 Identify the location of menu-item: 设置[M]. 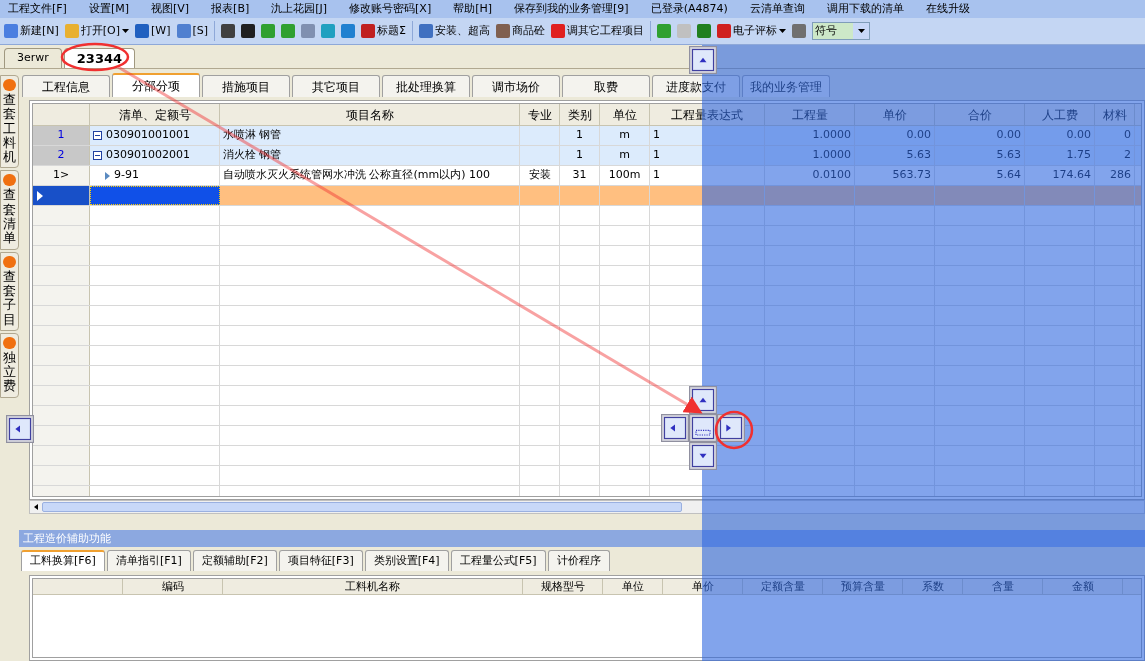
(108, 9).